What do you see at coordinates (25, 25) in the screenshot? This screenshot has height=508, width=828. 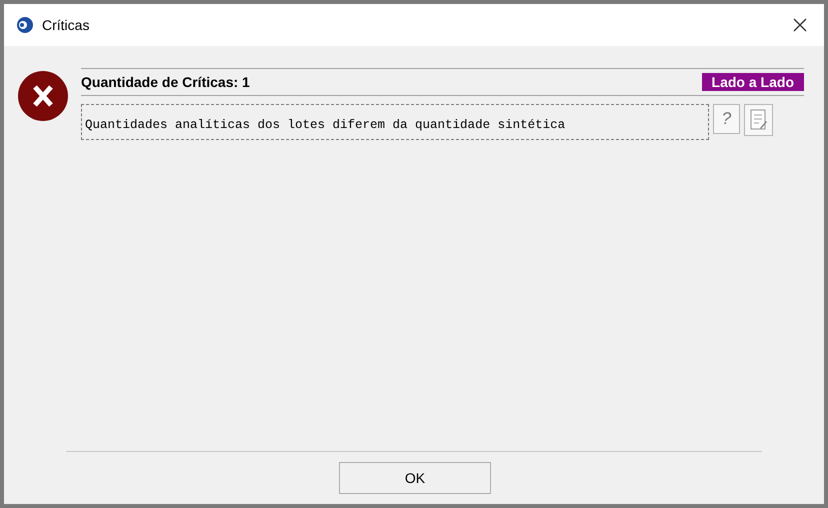 I see `app-logo-icon` at bounding box center [25, 25].